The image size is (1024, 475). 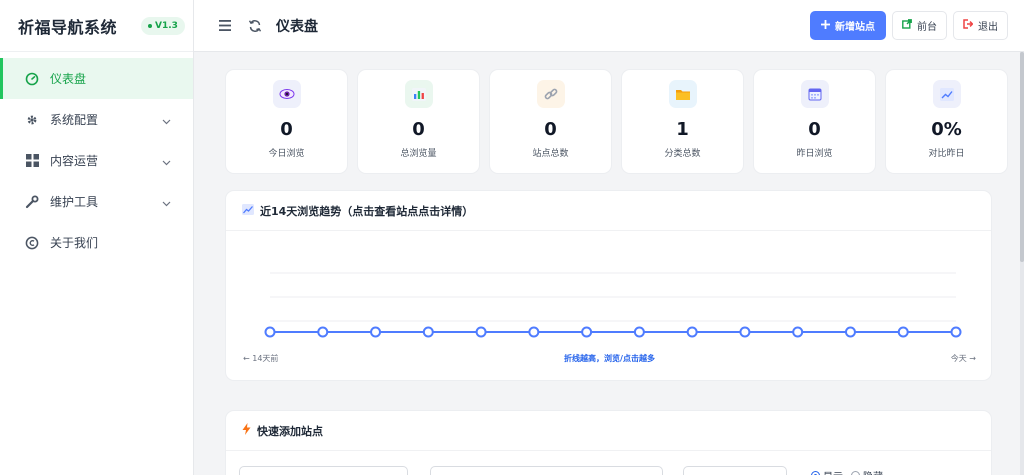 What do you see at coordinates (608, 211) in the screenshot?
I see `trend-chart-header: 近14天浏览趋势（点击查看站点点击详情）` at bounding box center [608, 211].